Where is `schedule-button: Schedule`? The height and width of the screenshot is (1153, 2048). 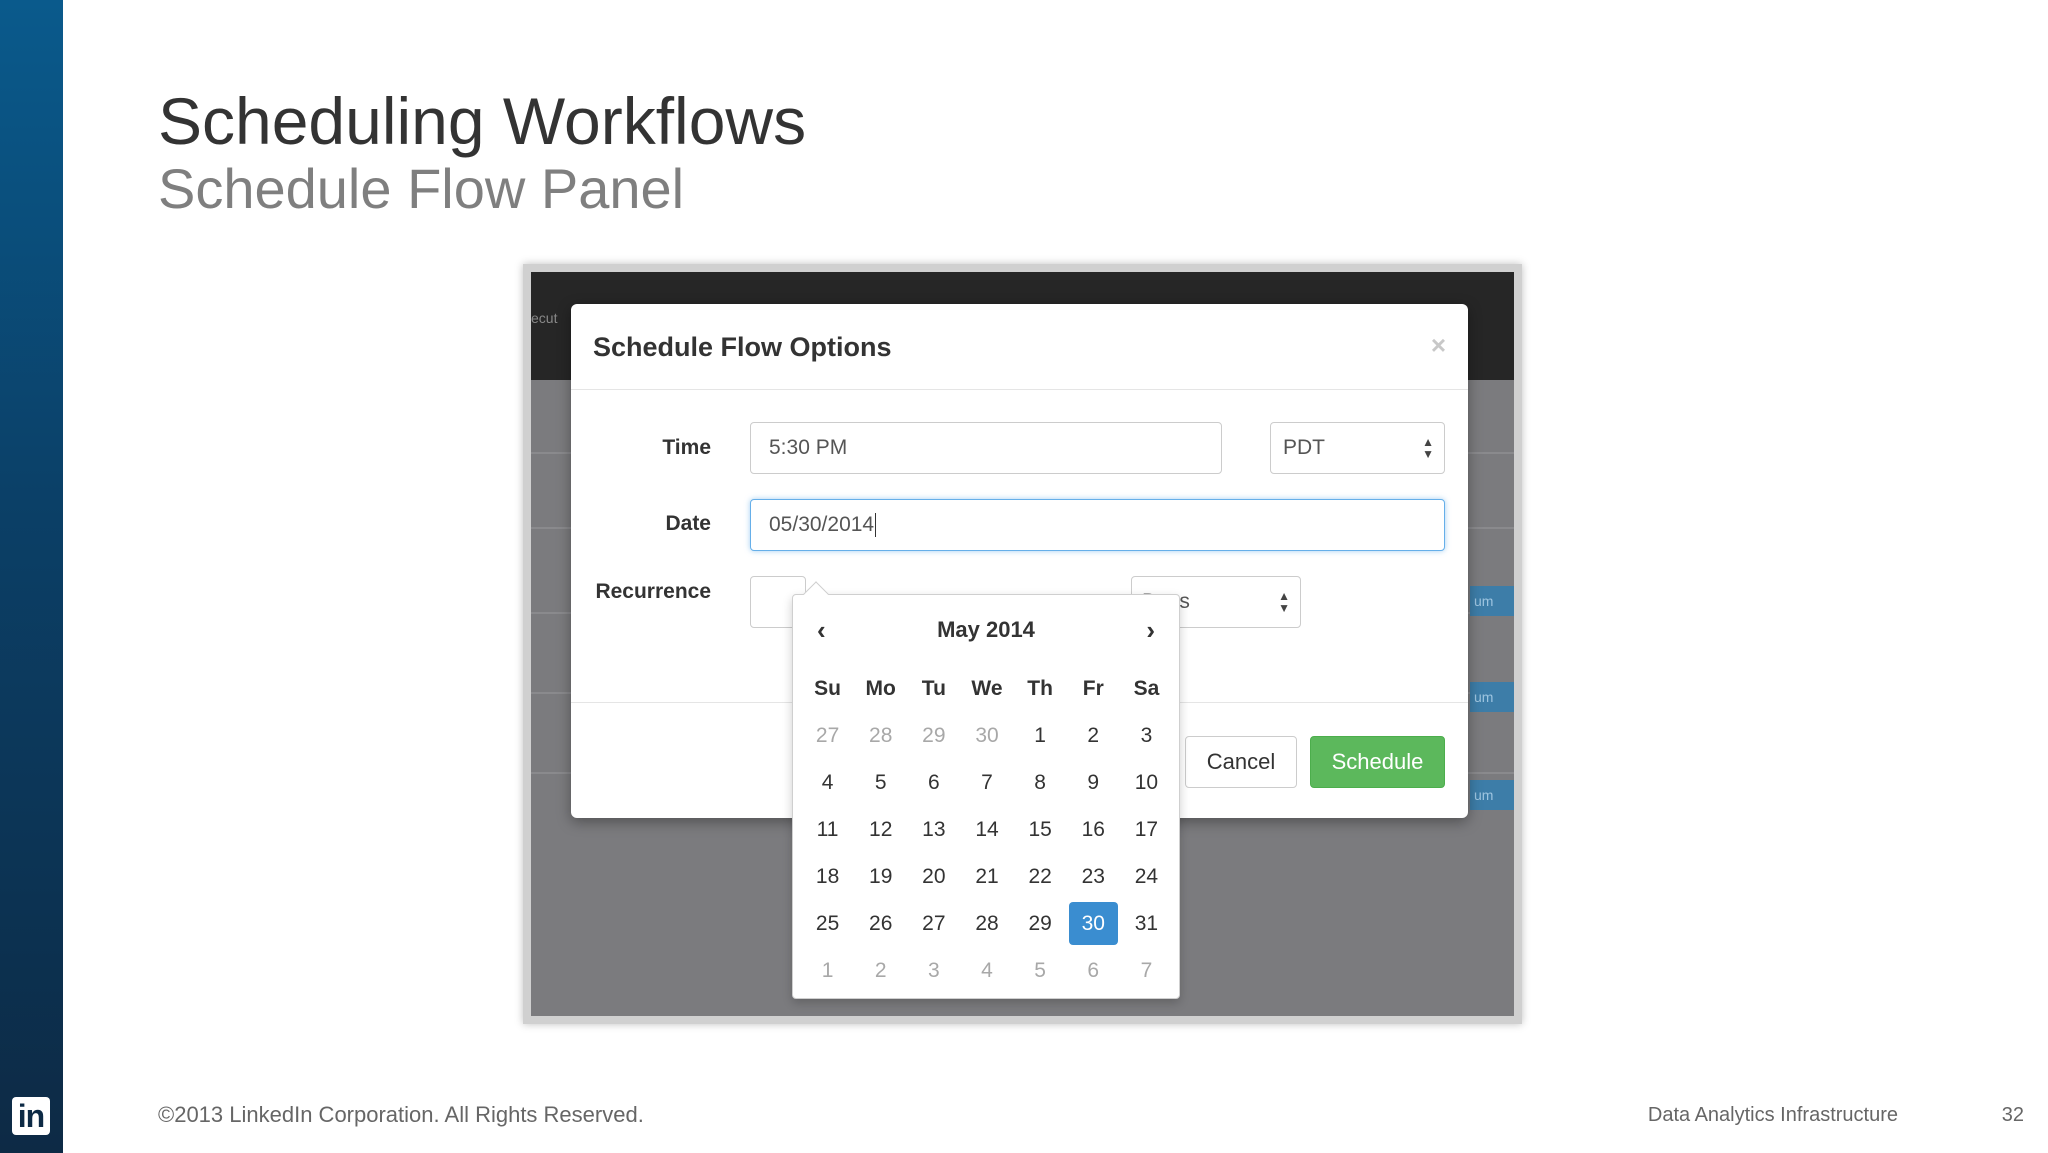
schedule-button: Schedule is located at coordinates (1377, 762).